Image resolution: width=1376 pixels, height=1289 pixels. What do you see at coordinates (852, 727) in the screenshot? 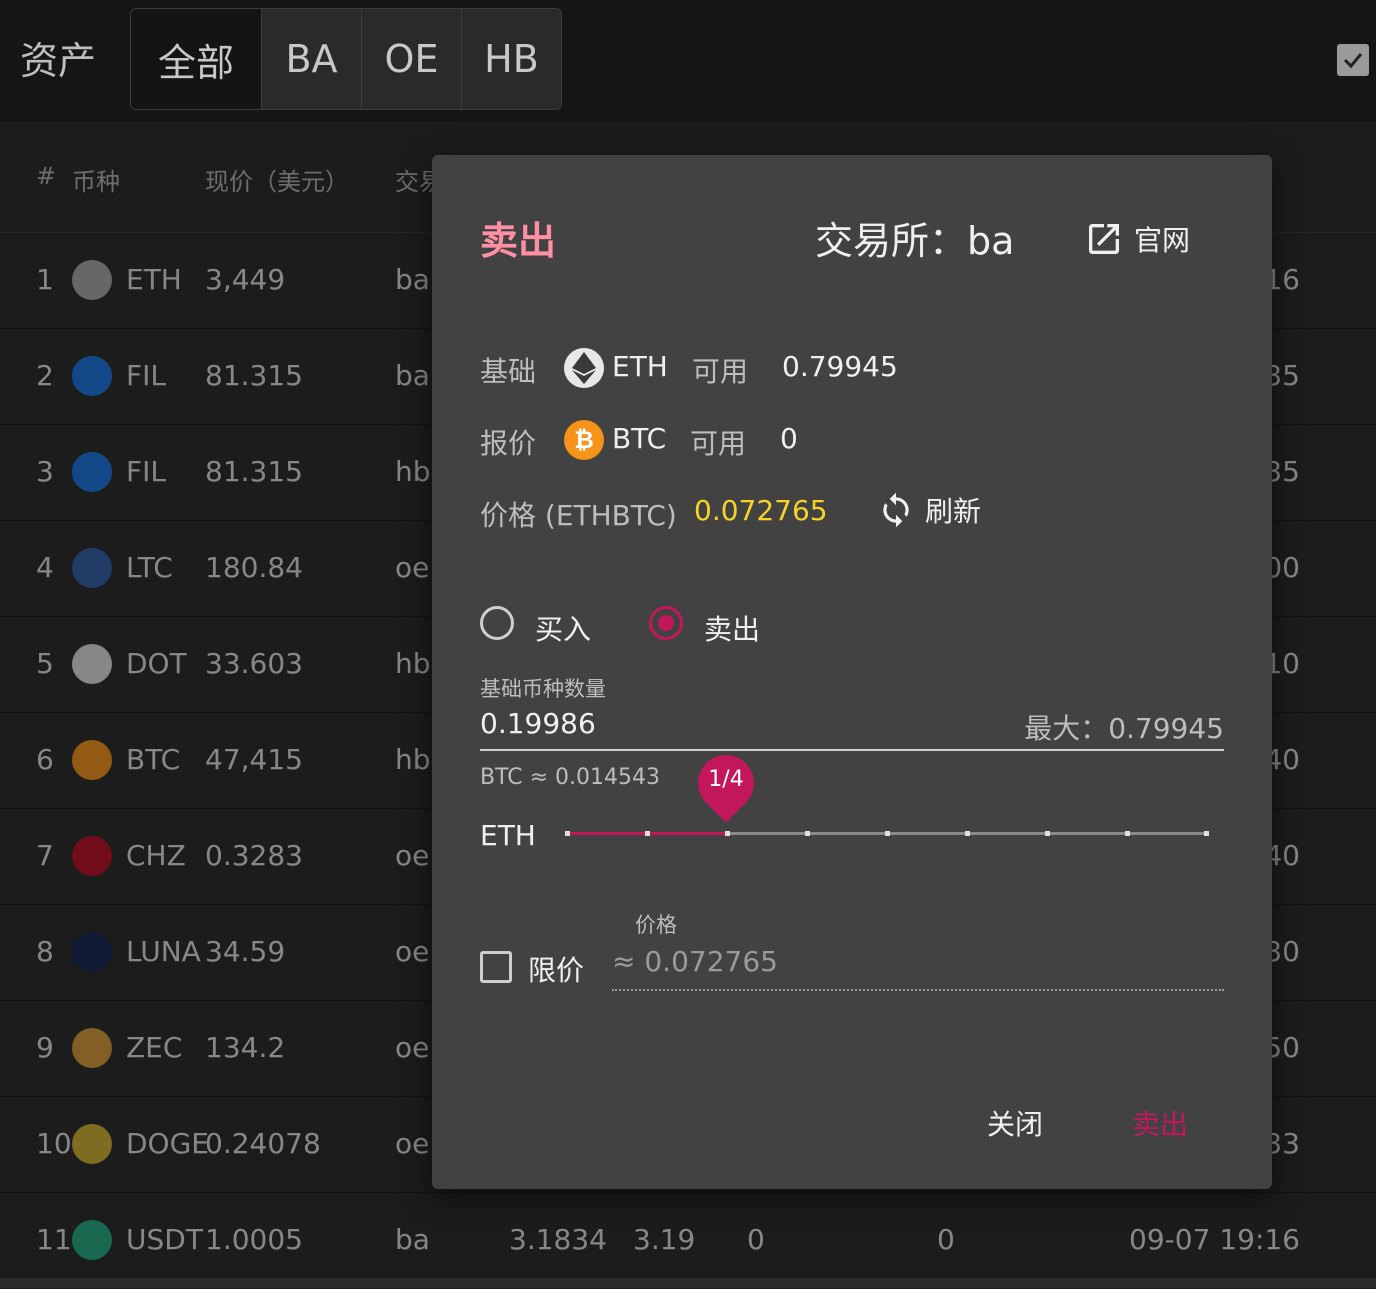
I see `amount-input: 0.19986 最大：0.79945` at bounding box center [852, 727].